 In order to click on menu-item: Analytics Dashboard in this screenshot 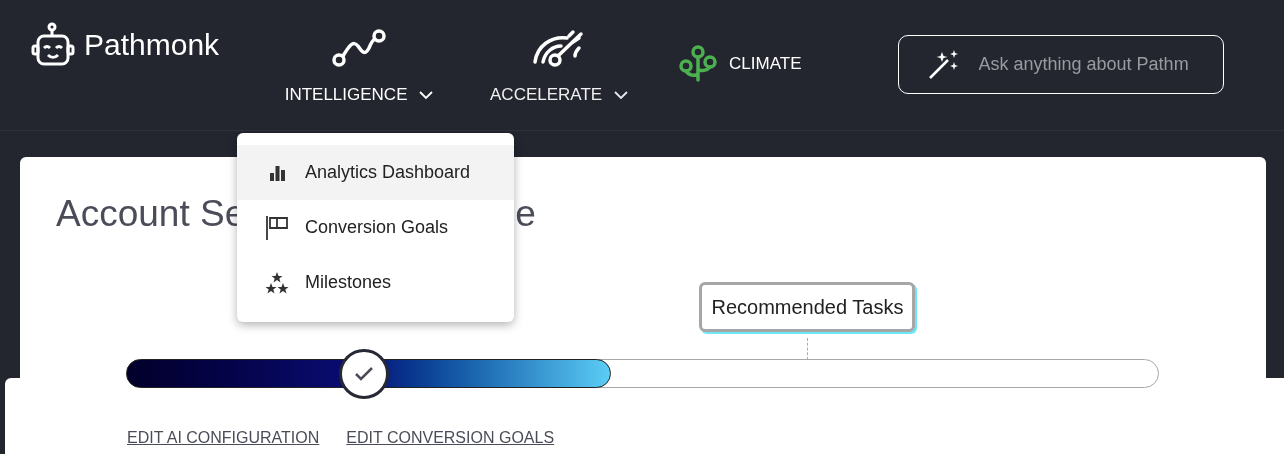, I will do `click(375, 172)`.